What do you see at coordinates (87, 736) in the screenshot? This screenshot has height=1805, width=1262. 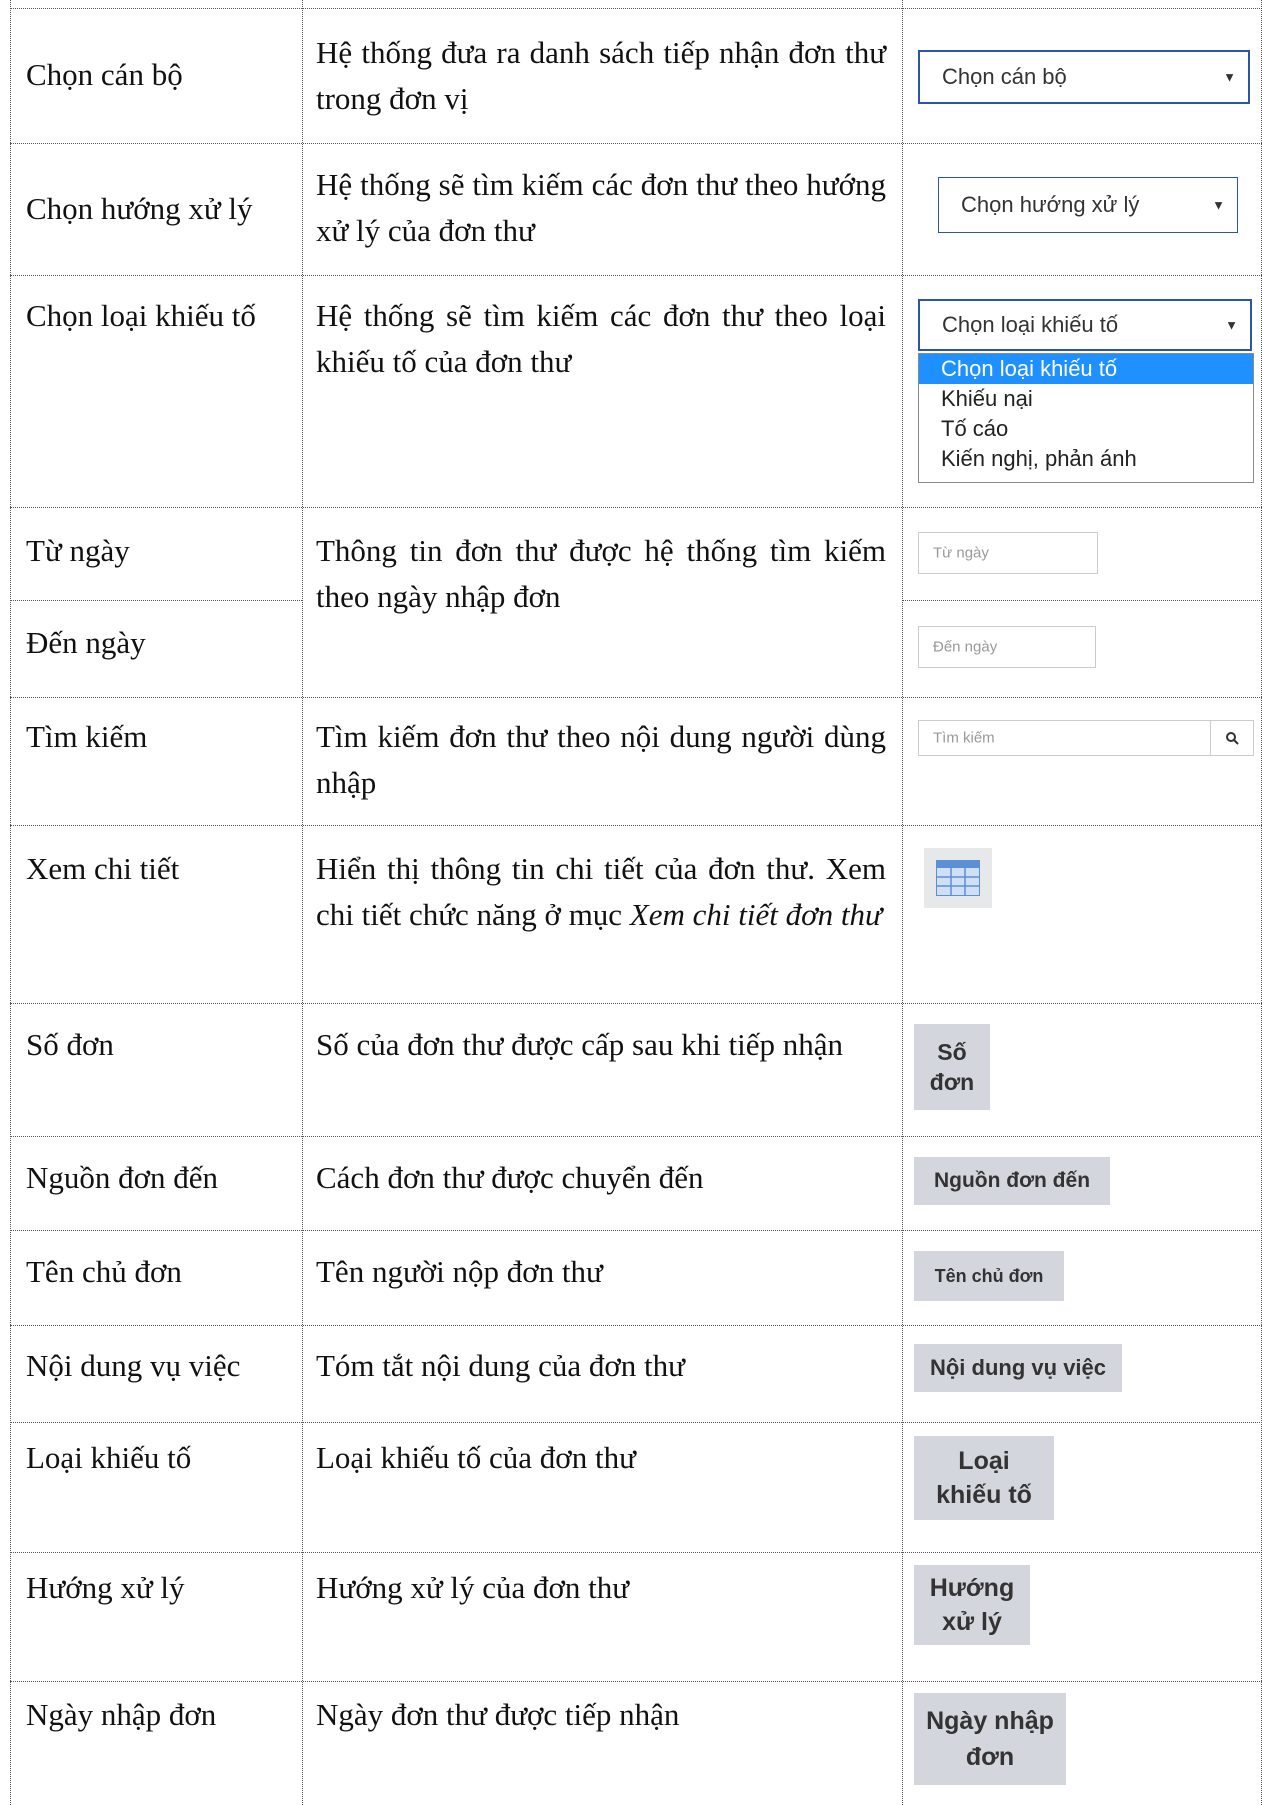 I see `row-label: Tìm kiếm` at bounding box center [87, 736].